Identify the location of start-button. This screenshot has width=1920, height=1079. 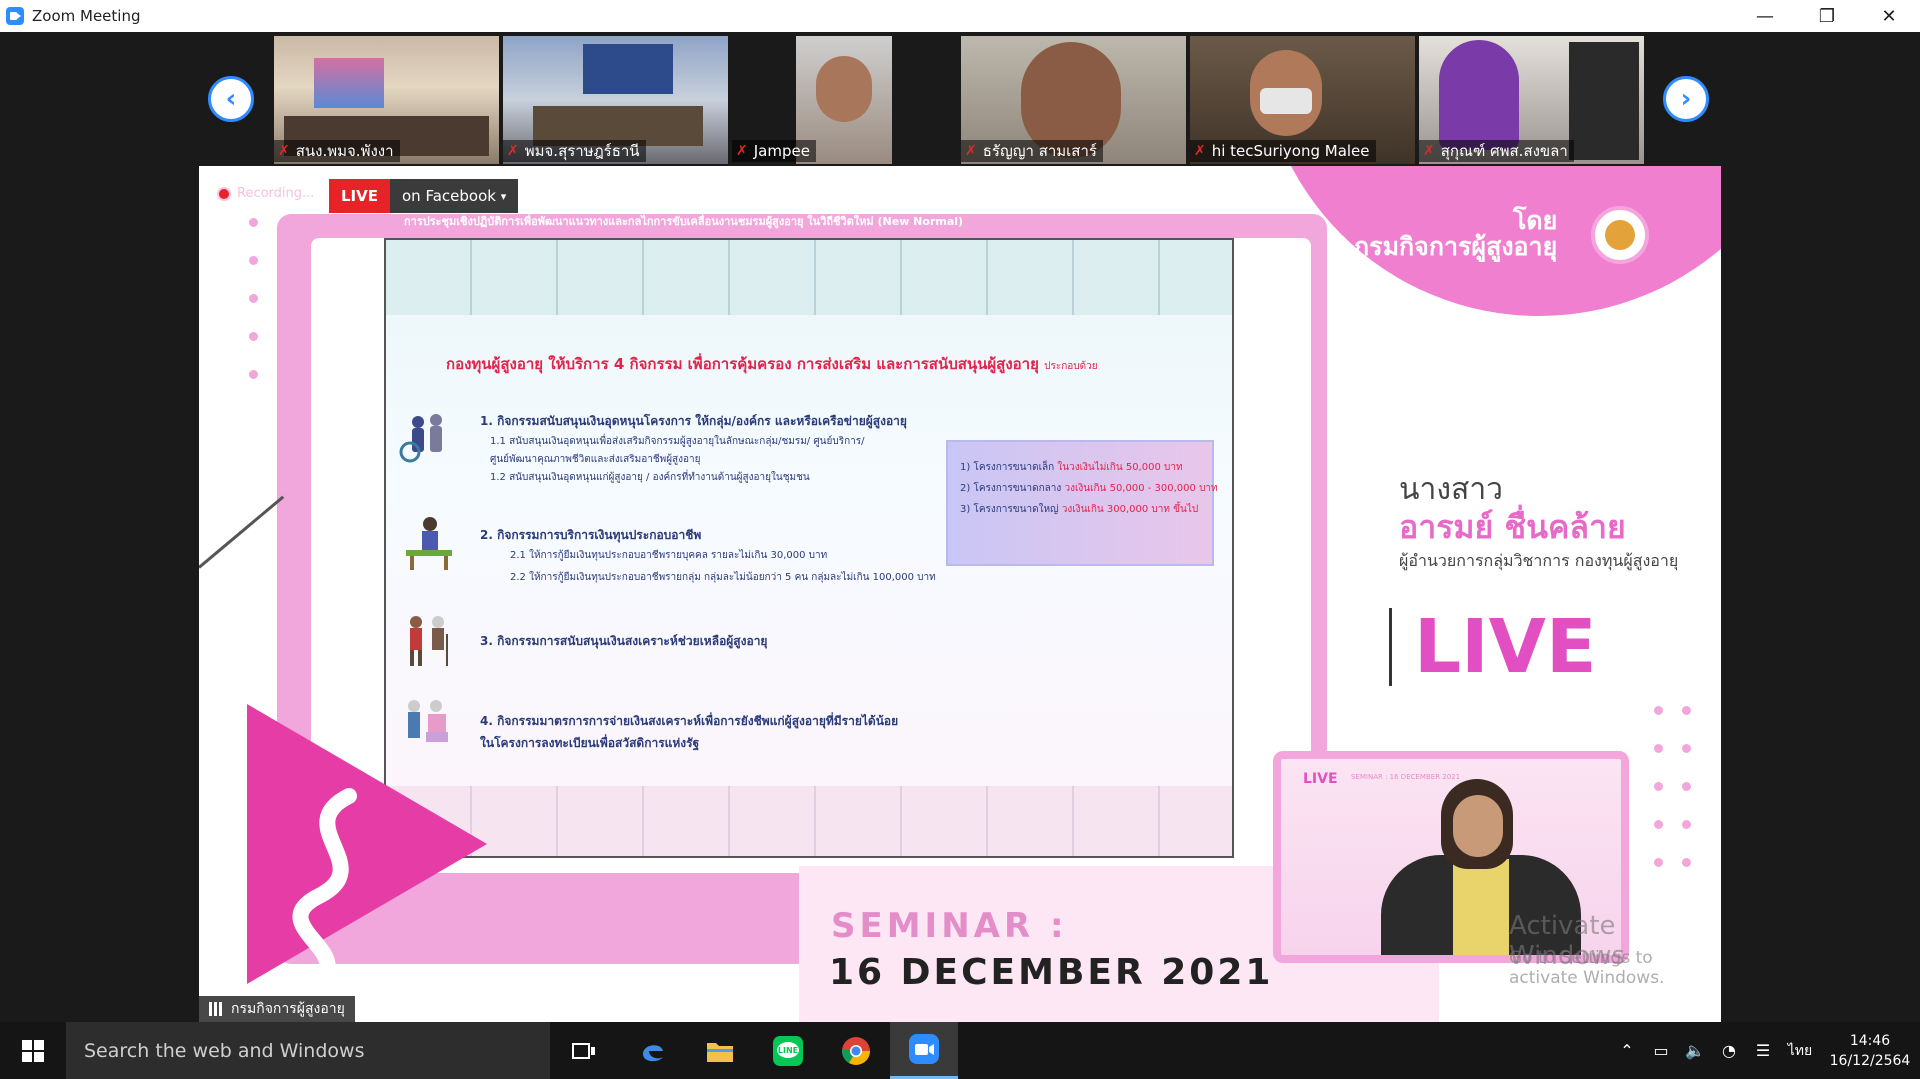
(33, 1050).